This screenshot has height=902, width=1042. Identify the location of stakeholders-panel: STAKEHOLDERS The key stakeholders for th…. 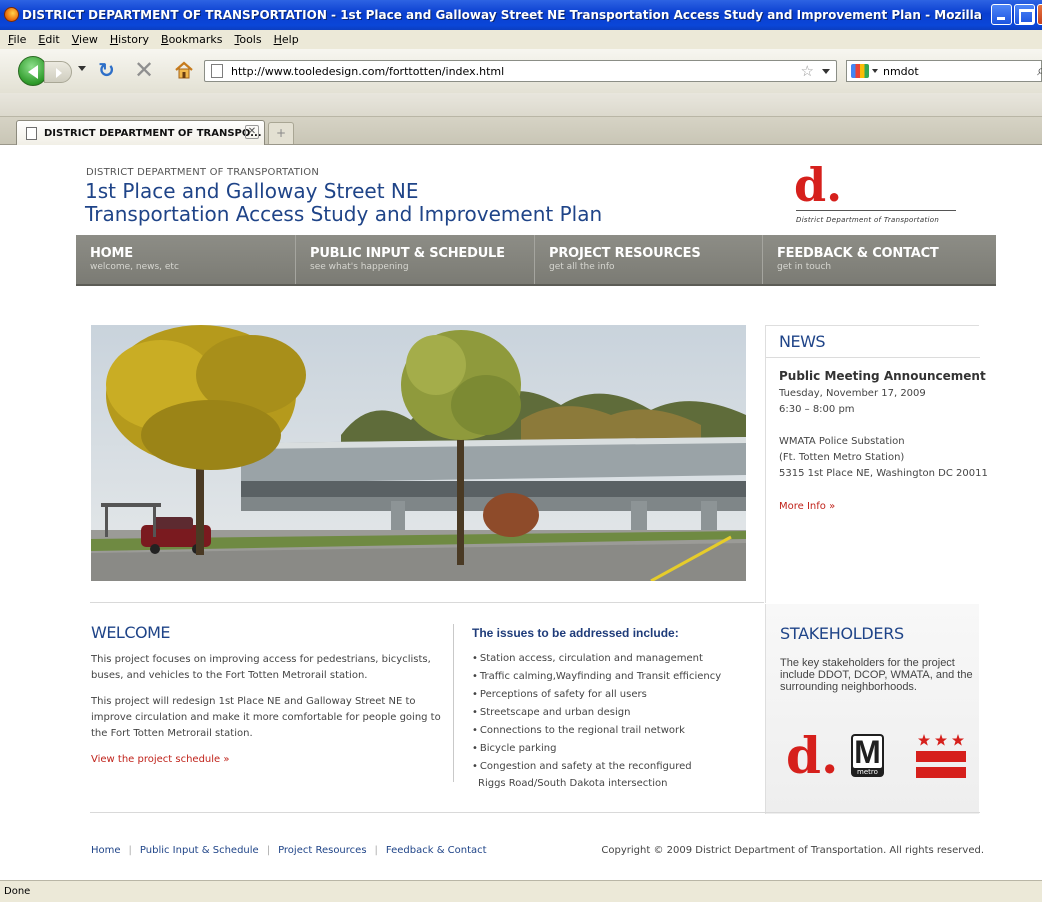
(872, 709).